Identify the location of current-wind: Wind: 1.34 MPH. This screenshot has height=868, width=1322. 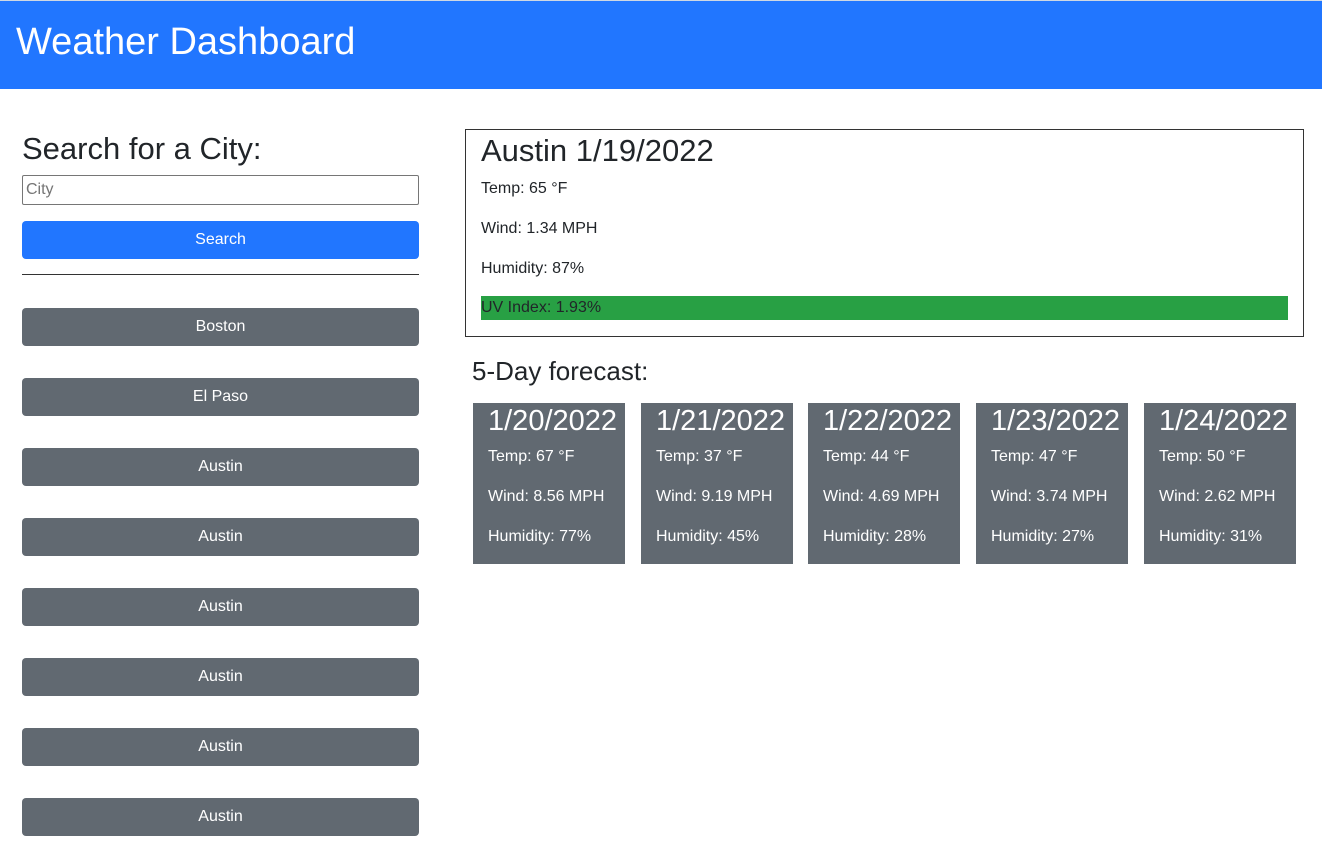
(539, 228).